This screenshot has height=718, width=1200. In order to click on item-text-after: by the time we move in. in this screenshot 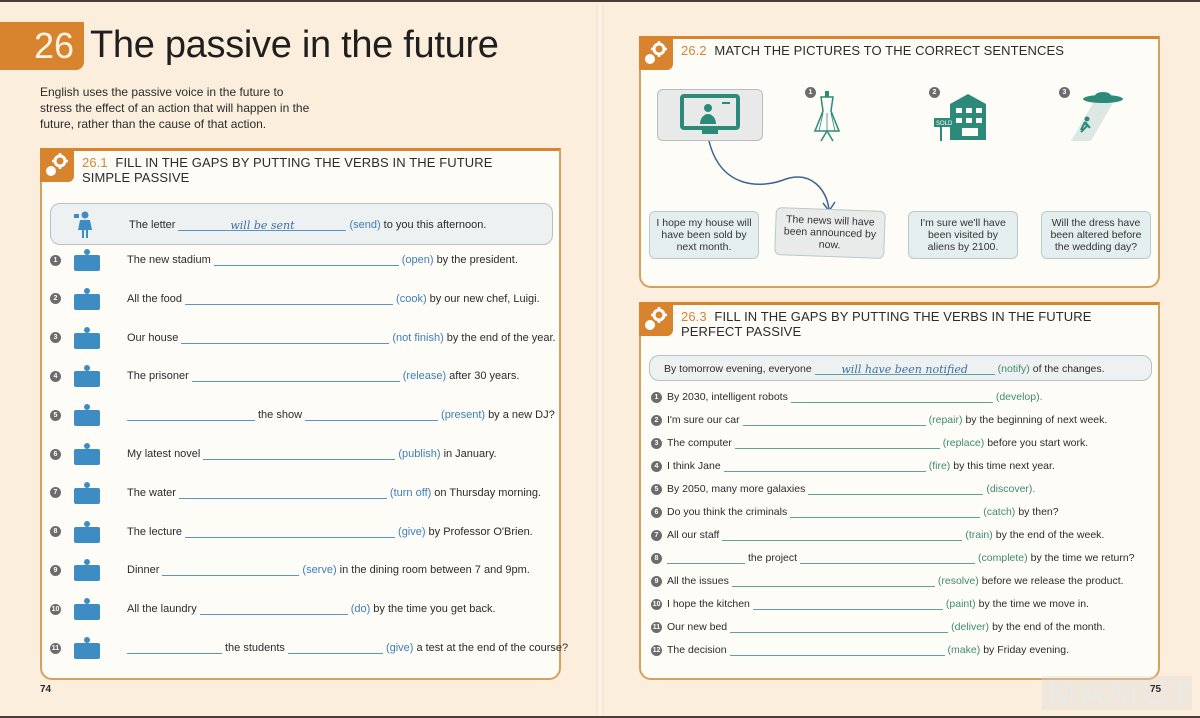, I will do `click(1033, 604)`.